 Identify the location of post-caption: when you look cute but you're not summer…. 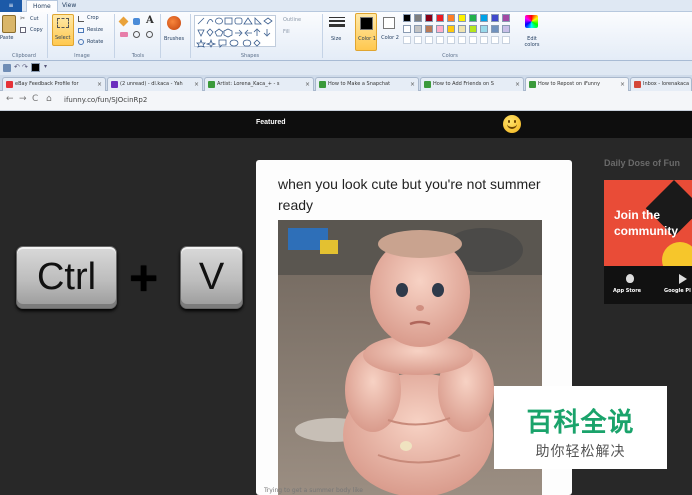
(409, 194).